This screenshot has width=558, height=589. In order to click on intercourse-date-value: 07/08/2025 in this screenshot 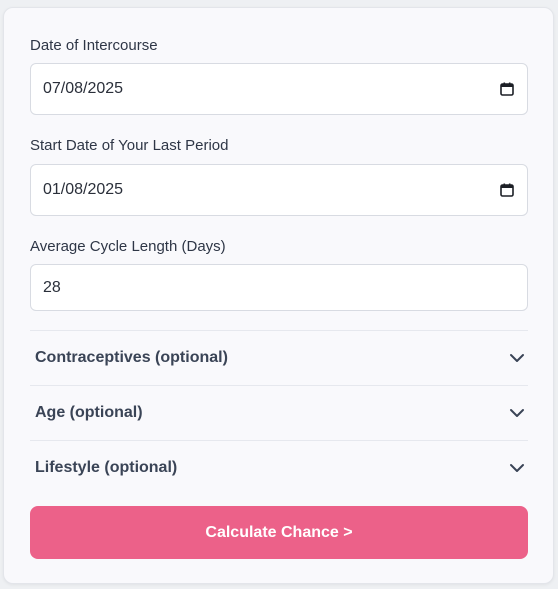, I will do `click(83, 88)`.